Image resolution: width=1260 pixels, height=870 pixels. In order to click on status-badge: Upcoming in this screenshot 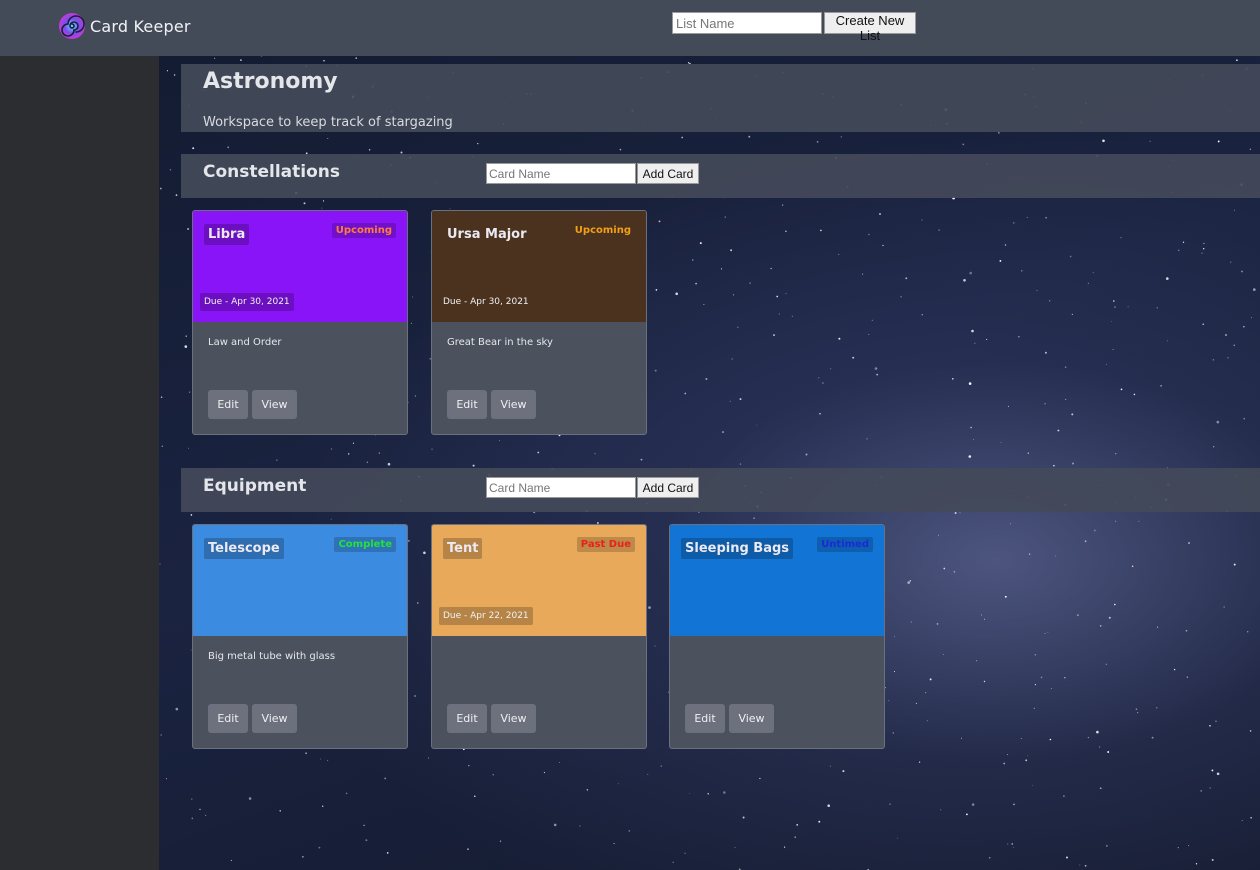, I will do `click(602, 230)`.